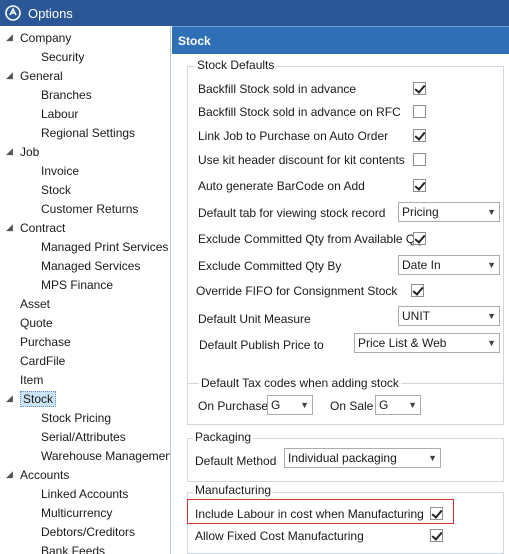 The image size is (509, 554). I want to click on tree-item-label: Job, so click(30, 152).